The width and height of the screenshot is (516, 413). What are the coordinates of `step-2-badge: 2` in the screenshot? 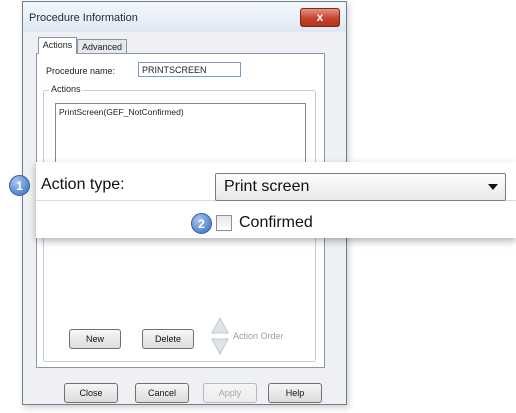 It's located at (201, 223).